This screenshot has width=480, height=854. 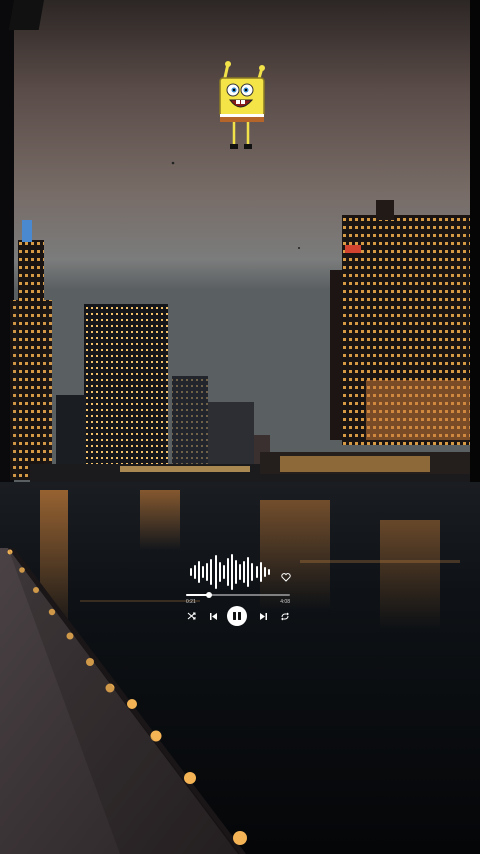 I want to click on elapsed-time: 0:21, so click(x=191, y=602).